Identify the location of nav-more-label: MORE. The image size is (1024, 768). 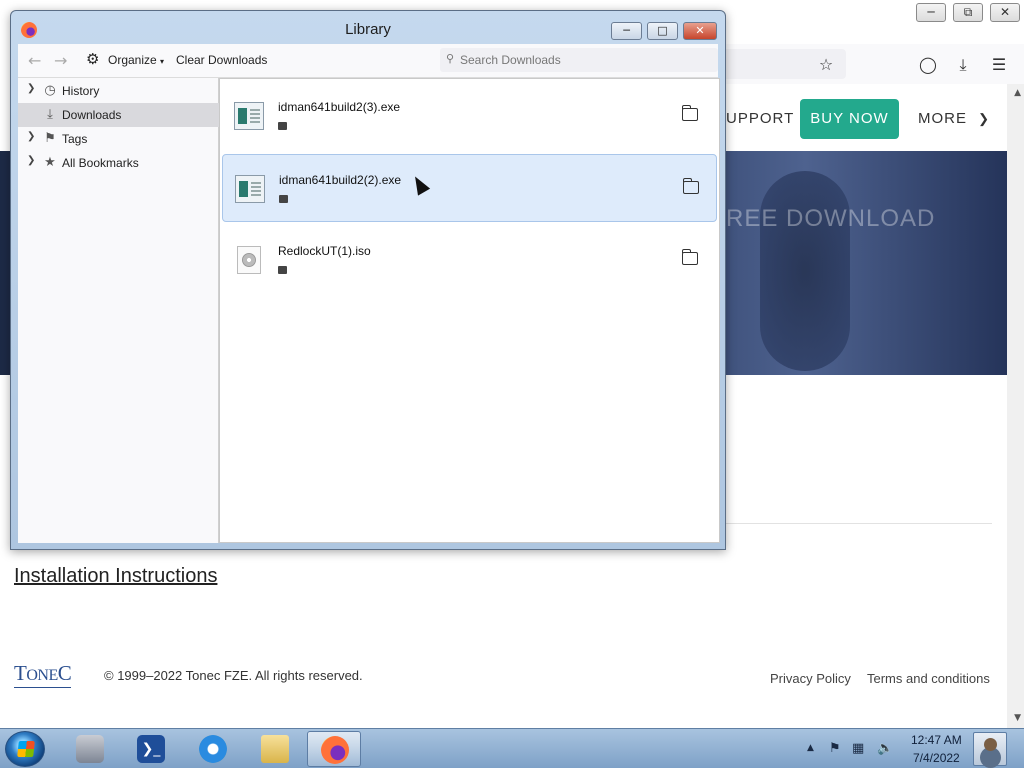
(942, 118).